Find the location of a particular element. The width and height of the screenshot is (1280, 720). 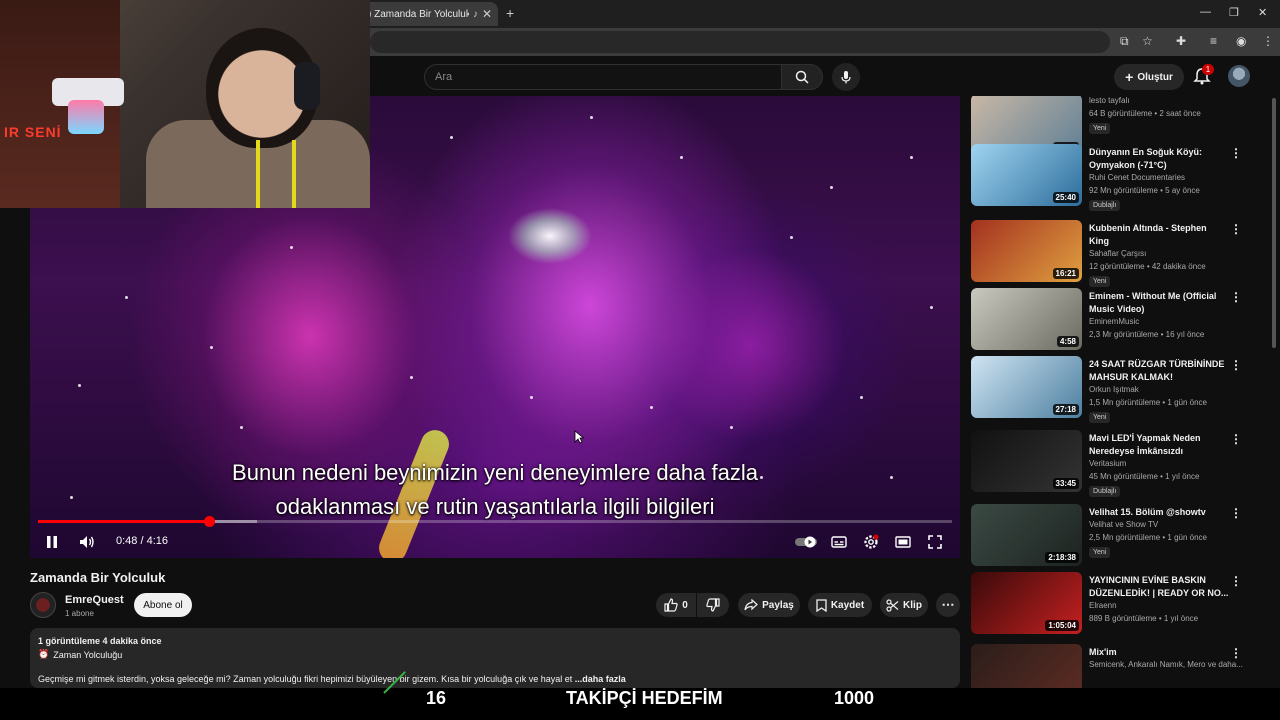

minimize-icon: — is located at coordinates (1205, 12).